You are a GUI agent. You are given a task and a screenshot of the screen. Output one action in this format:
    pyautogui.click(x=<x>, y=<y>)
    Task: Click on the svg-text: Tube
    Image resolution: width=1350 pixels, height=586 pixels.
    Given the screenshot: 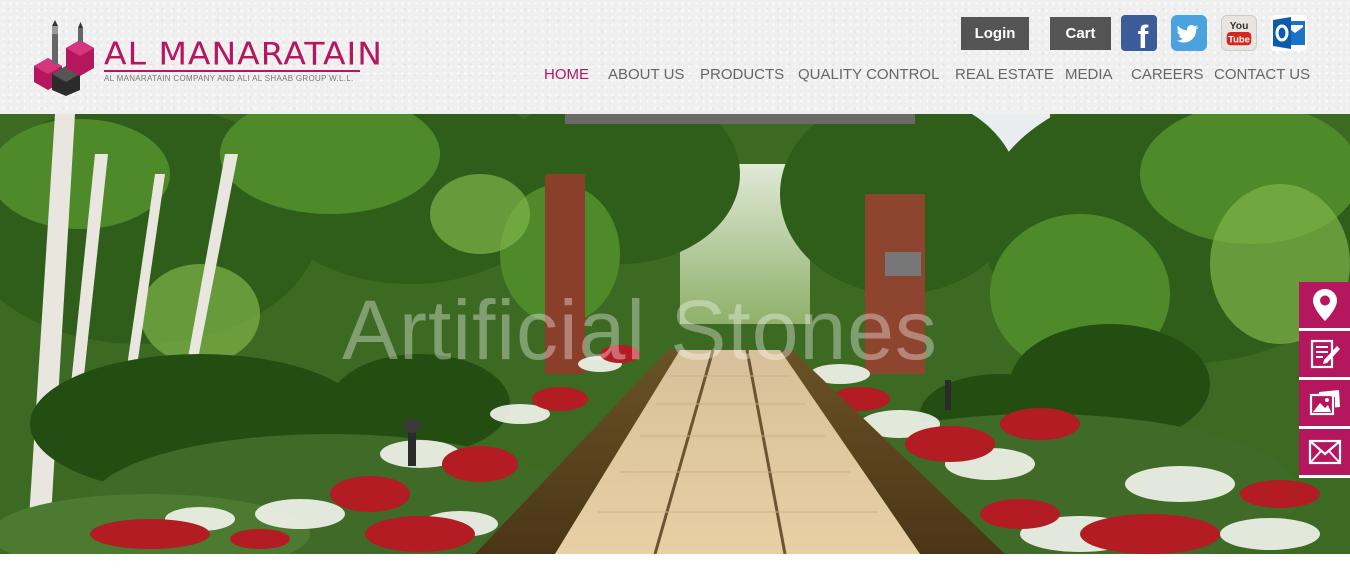 What is the action you would take?
    pyautogui.click(x=1239, y=39)
    